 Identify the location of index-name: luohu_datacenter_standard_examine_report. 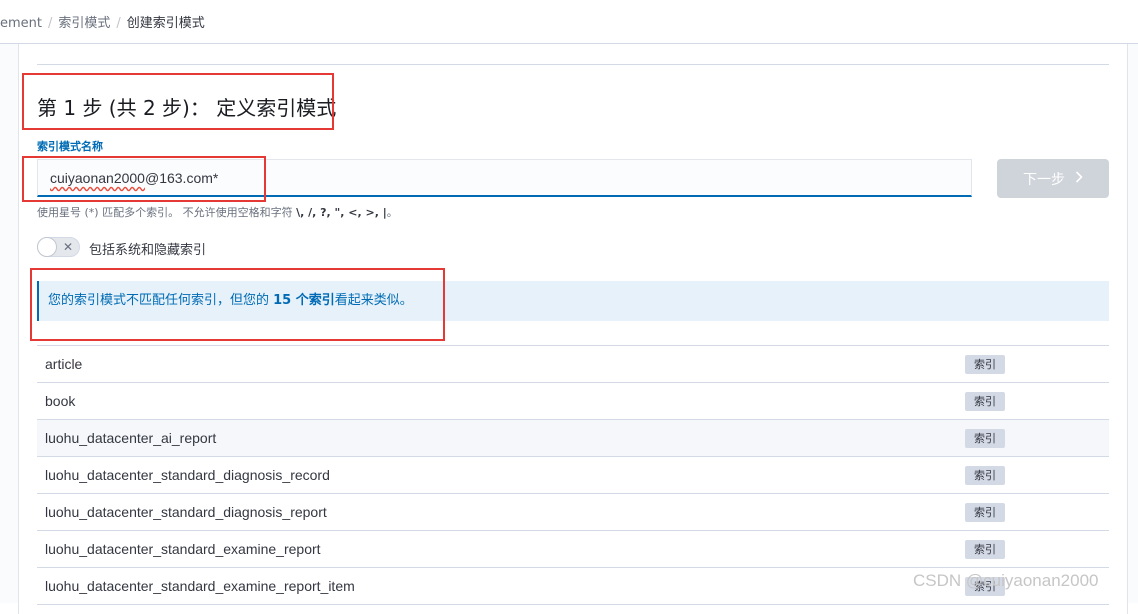
(183, 549).